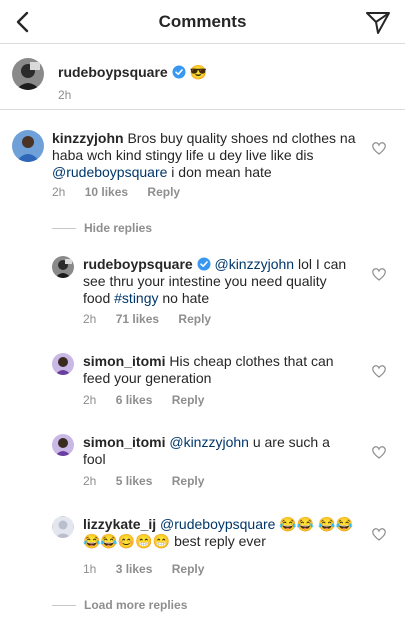 The image size is (405, 624). I want to click on reply-meta: 2h 5 likes Reply, so click(151, 481).